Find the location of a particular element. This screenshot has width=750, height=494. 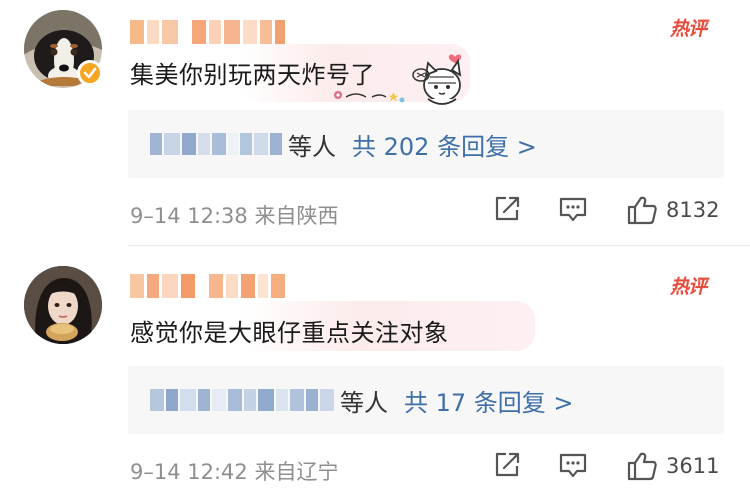

cat-sticker-icon is located at coordinates (398, 79).